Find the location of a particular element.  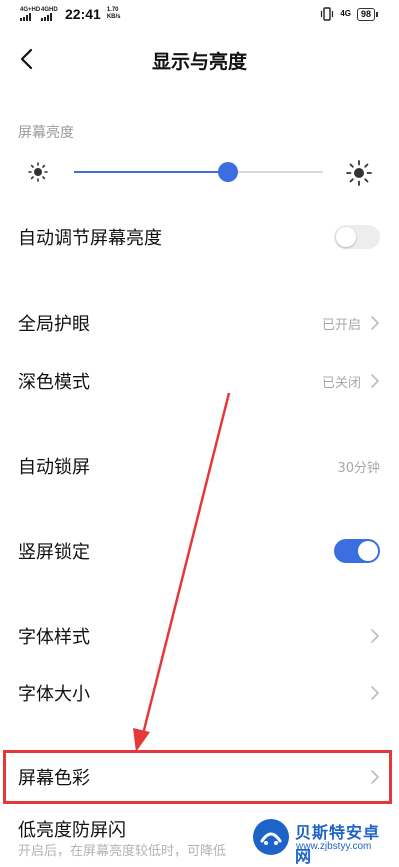

clock: 22:41 is located at coordinates (83, 14).